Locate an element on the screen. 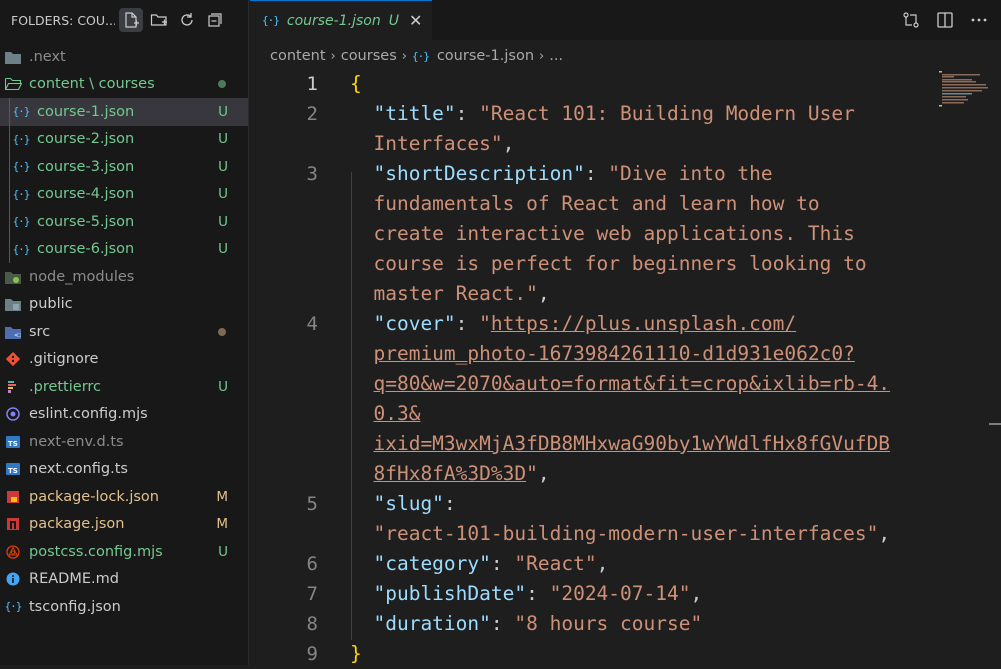 Image resolution: width=1001 pixels, height=669 pixels. breadcrumb-item-courses: courses is located at coordinates (369, 56).